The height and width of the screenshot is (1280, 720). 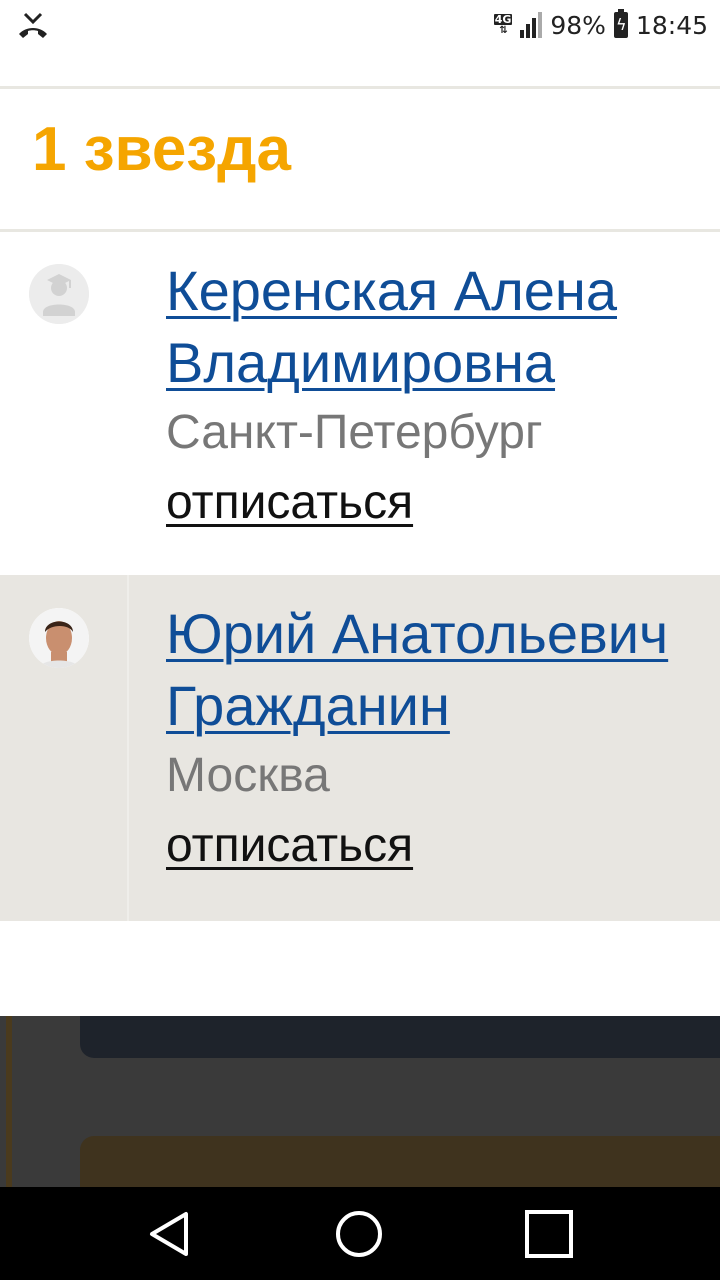 I want to click on home-icon, so click(x=359, y=1234).